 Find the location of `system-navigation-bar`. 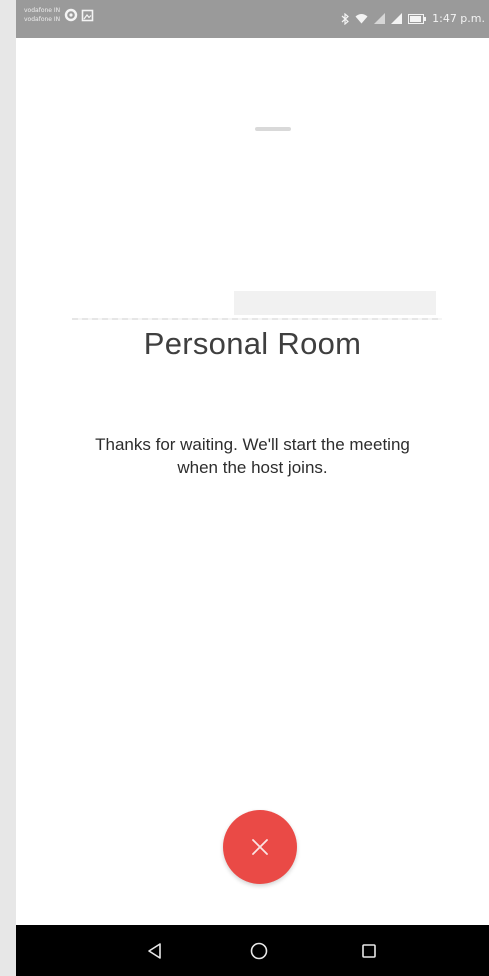

system-navigation-bar is located at coordinates (252, 950).